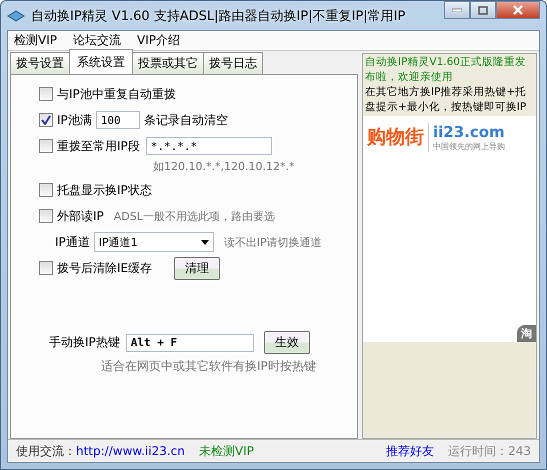 The width and height of the screenshot is (547, 470). I want to click on promo-link: 推荐好友, so click(410, 451).